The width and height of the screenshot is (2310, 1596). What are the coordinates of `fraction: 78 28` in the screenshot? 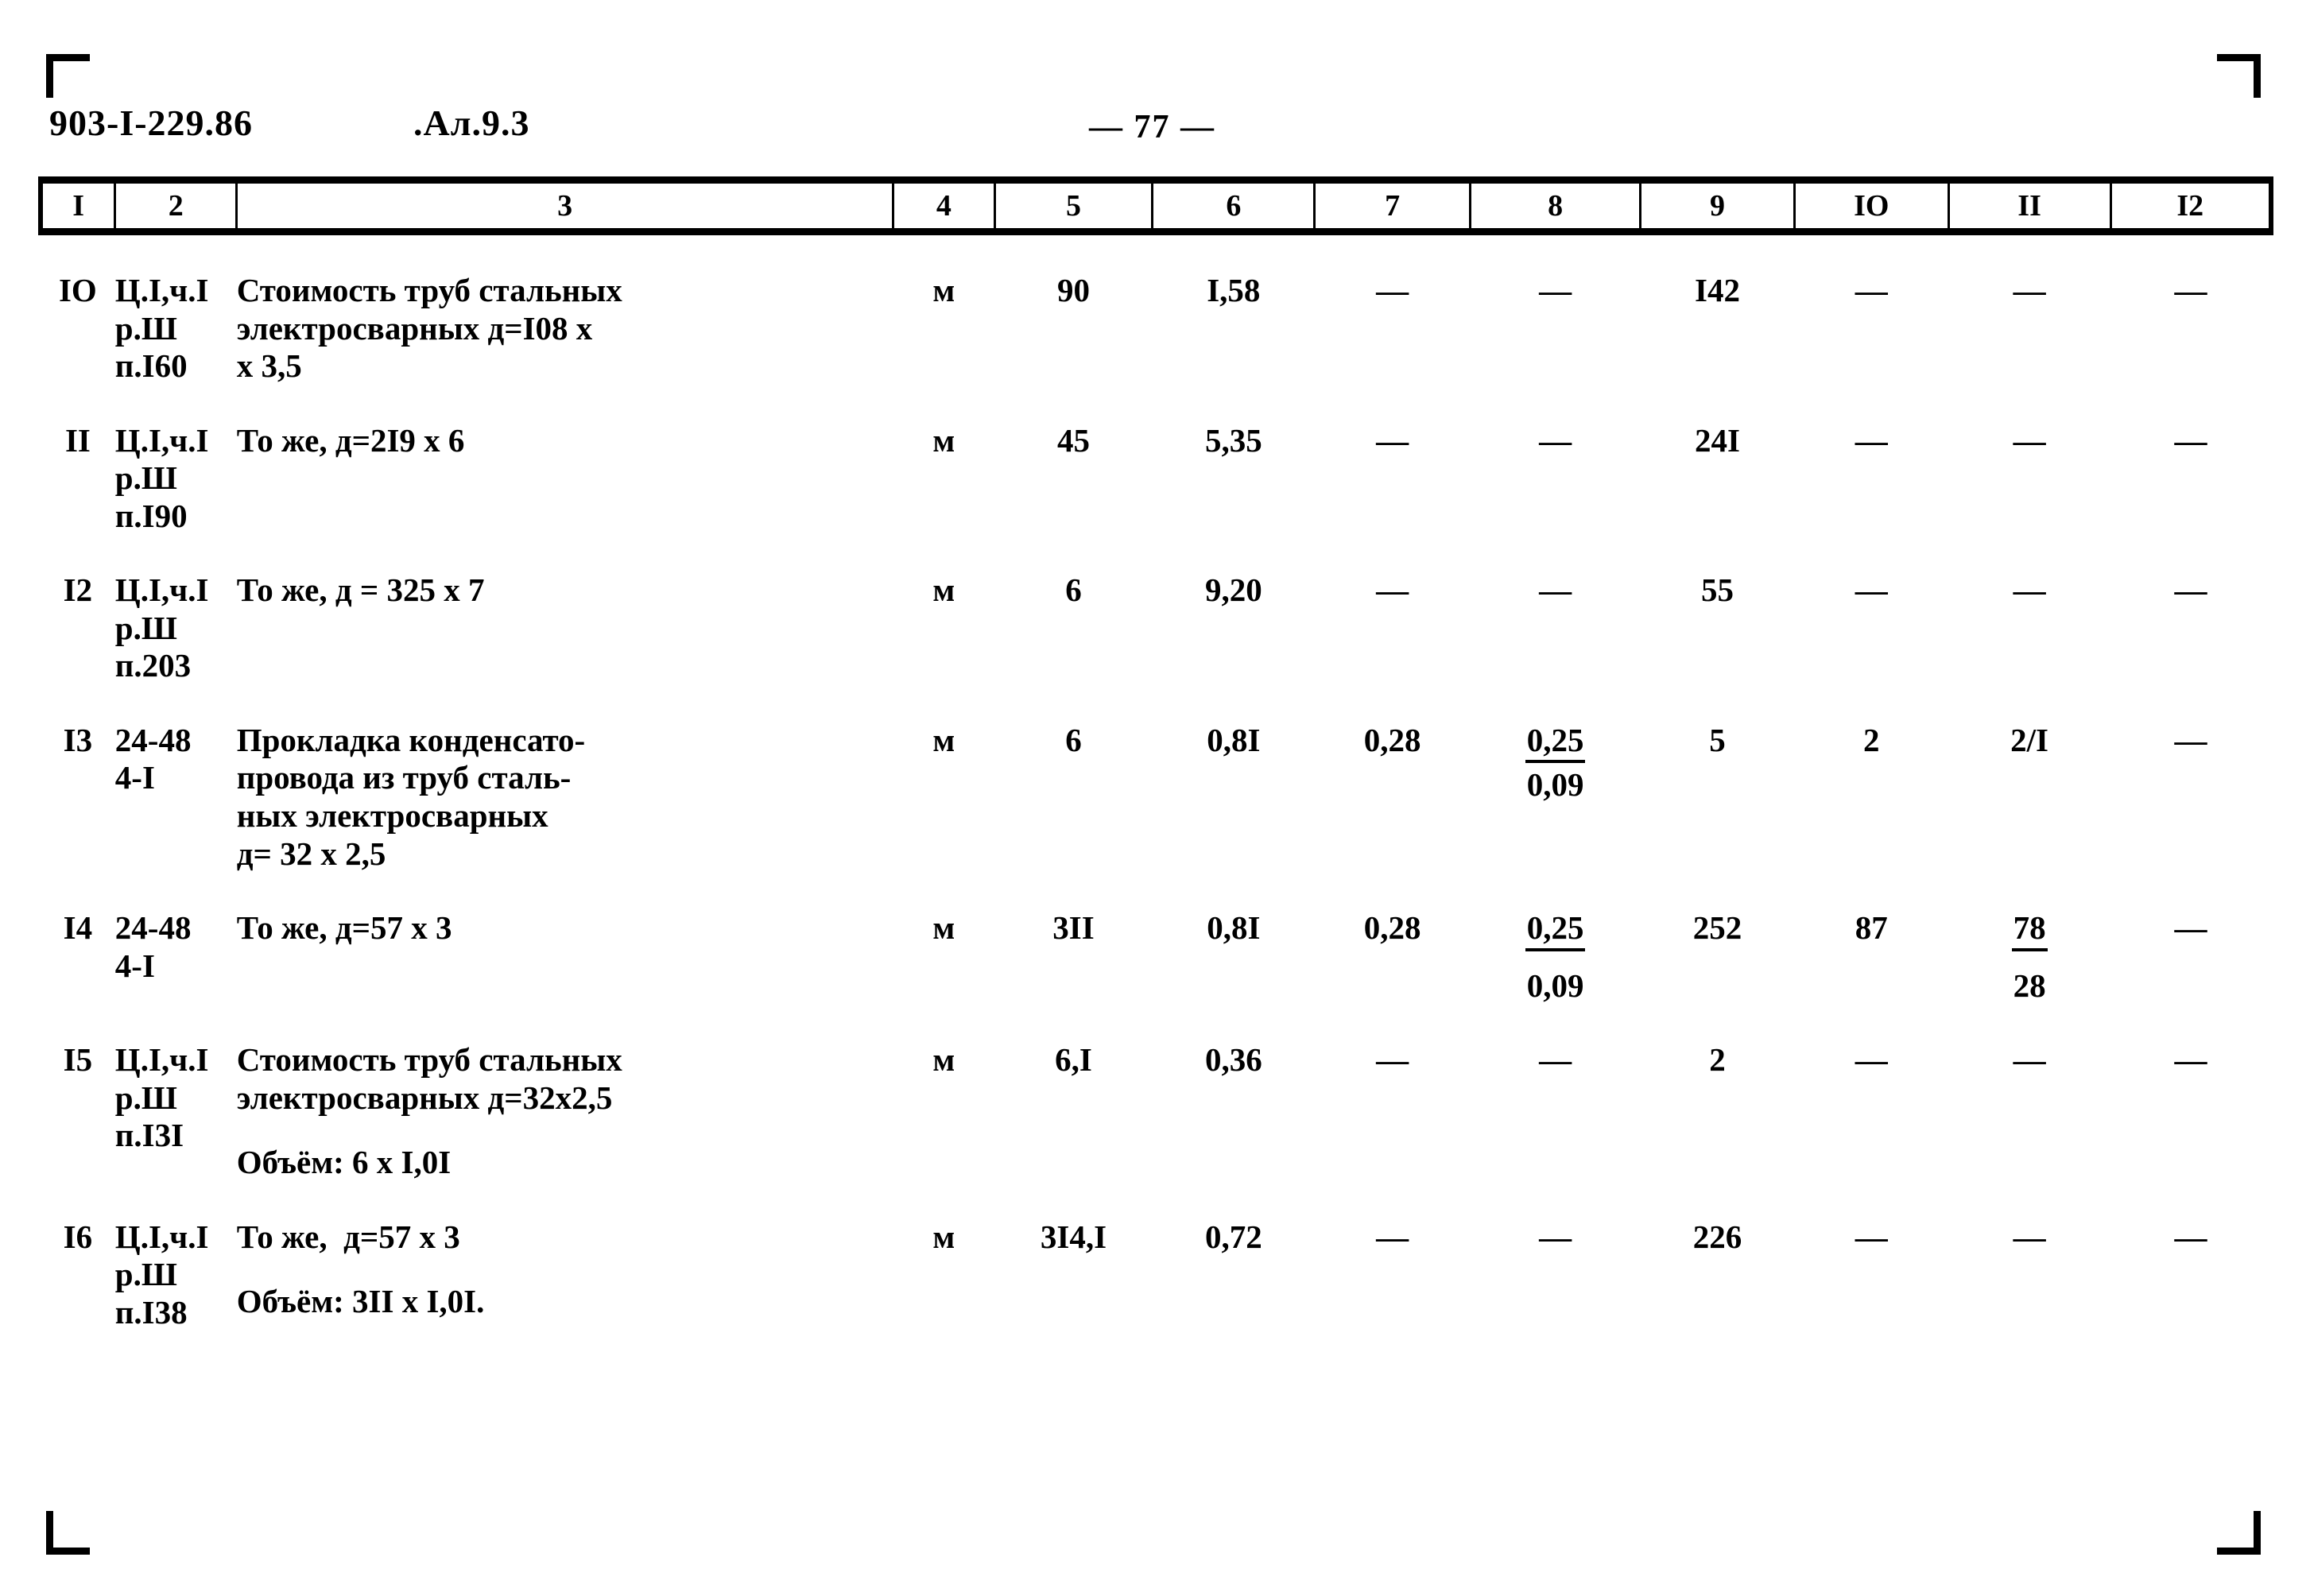 It's located at (2029, 957).